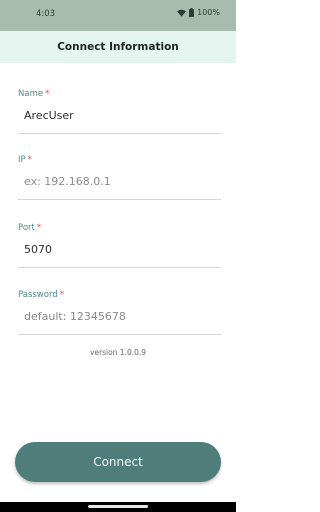  I want to click on password-input, so click(119, 316).